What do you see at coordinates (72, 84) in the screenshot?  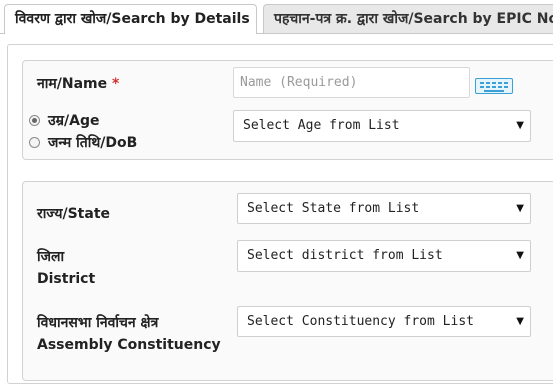 I see `name-label-text: नाम/Name` at bounding box center [72, 84].